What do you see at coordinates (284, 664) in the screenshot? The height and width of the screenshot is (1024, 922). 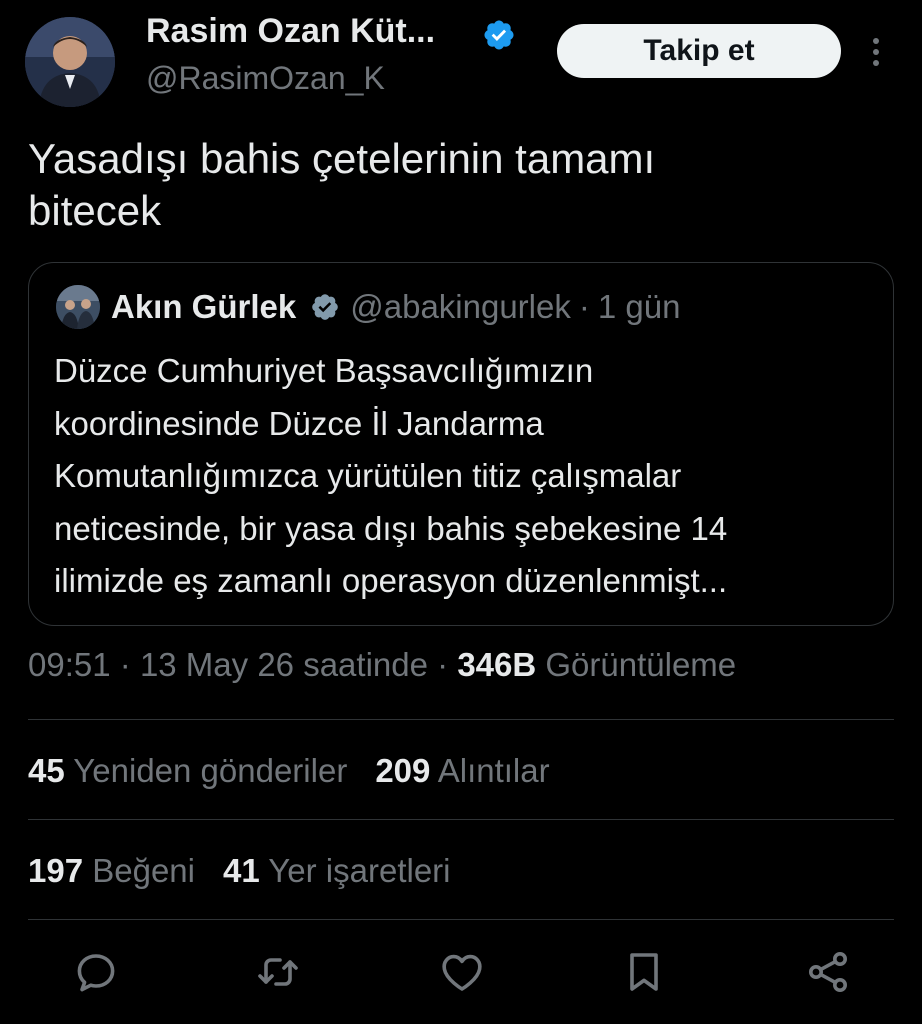 I see `tweet-date: 13 May 26 saatinde` at bounding box center [284, 664].